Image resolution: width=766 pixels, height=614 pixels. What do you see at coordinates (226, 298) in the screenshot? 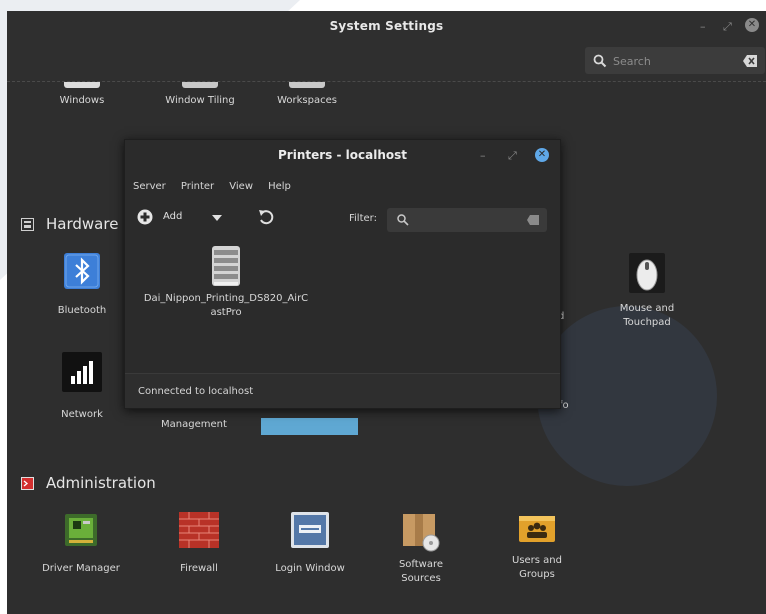
I see `printer-name-line1: Dai_Nippon_Printing_DS820_AirC` at bounding box center [226, 298].